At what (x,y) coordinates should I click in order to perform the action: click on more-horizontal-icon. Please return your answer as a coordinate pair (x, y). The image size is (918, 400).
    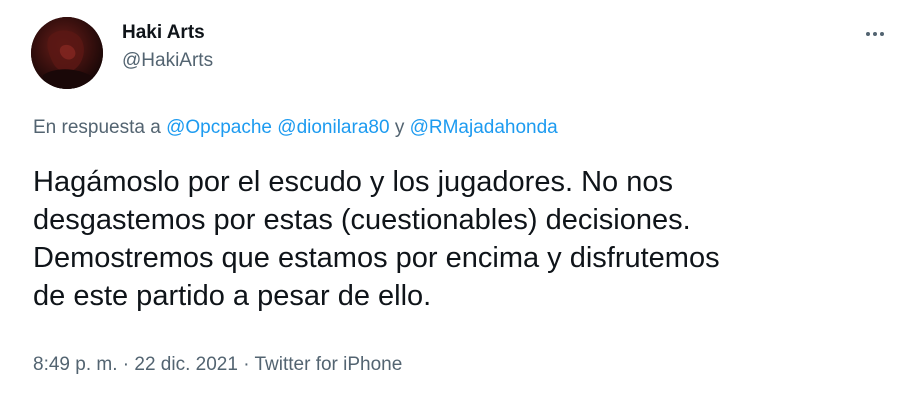
    Looking at the image, I should click on (868, 34).